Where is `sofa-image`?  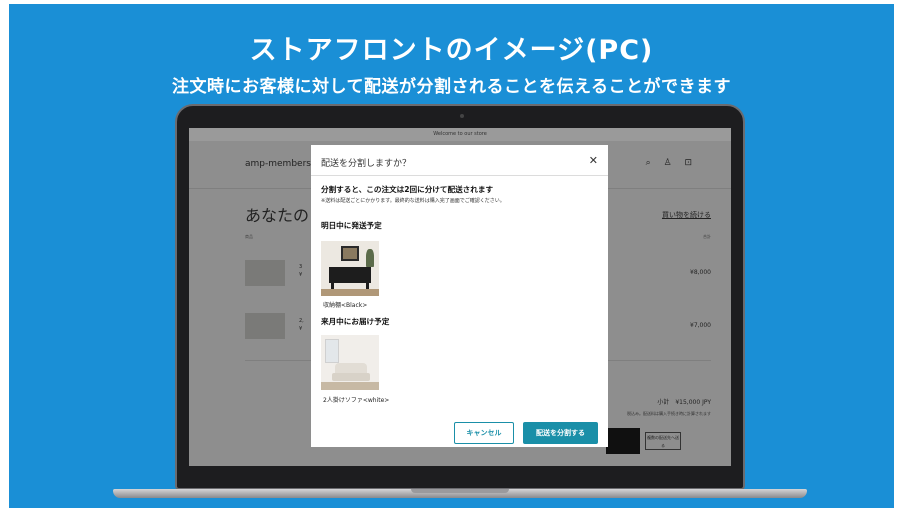 sofa-image is located at coordinates (350, 362).